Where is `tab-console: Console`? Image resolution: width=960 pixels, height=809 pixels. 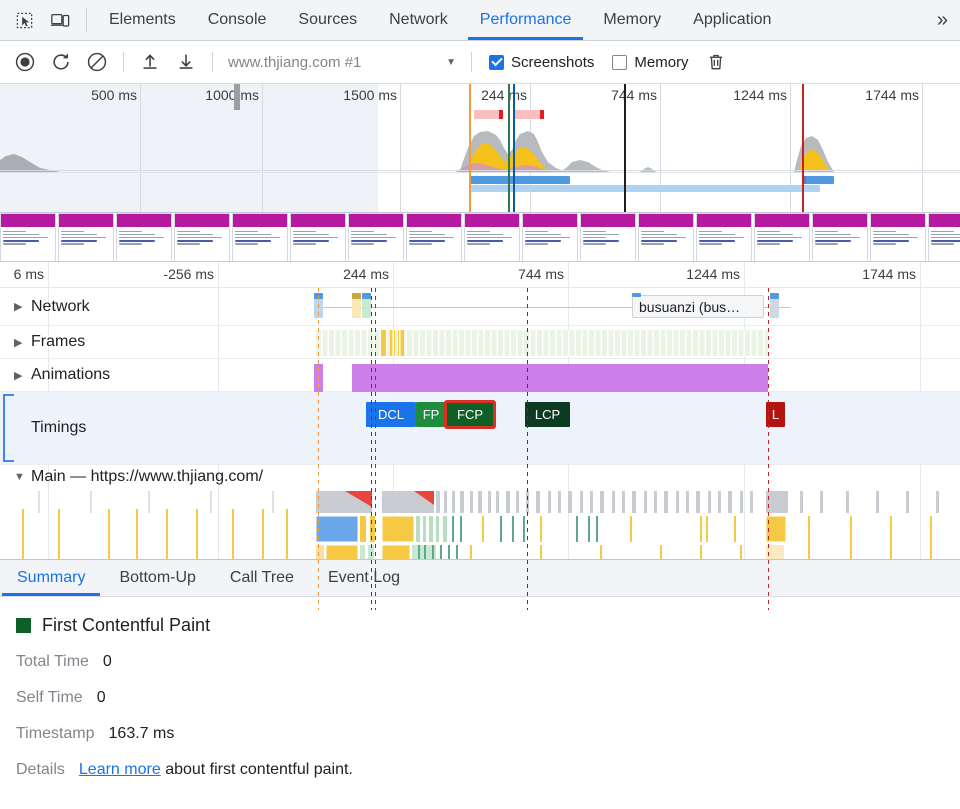 tab-console: Console is located at coordinates (237, 20).